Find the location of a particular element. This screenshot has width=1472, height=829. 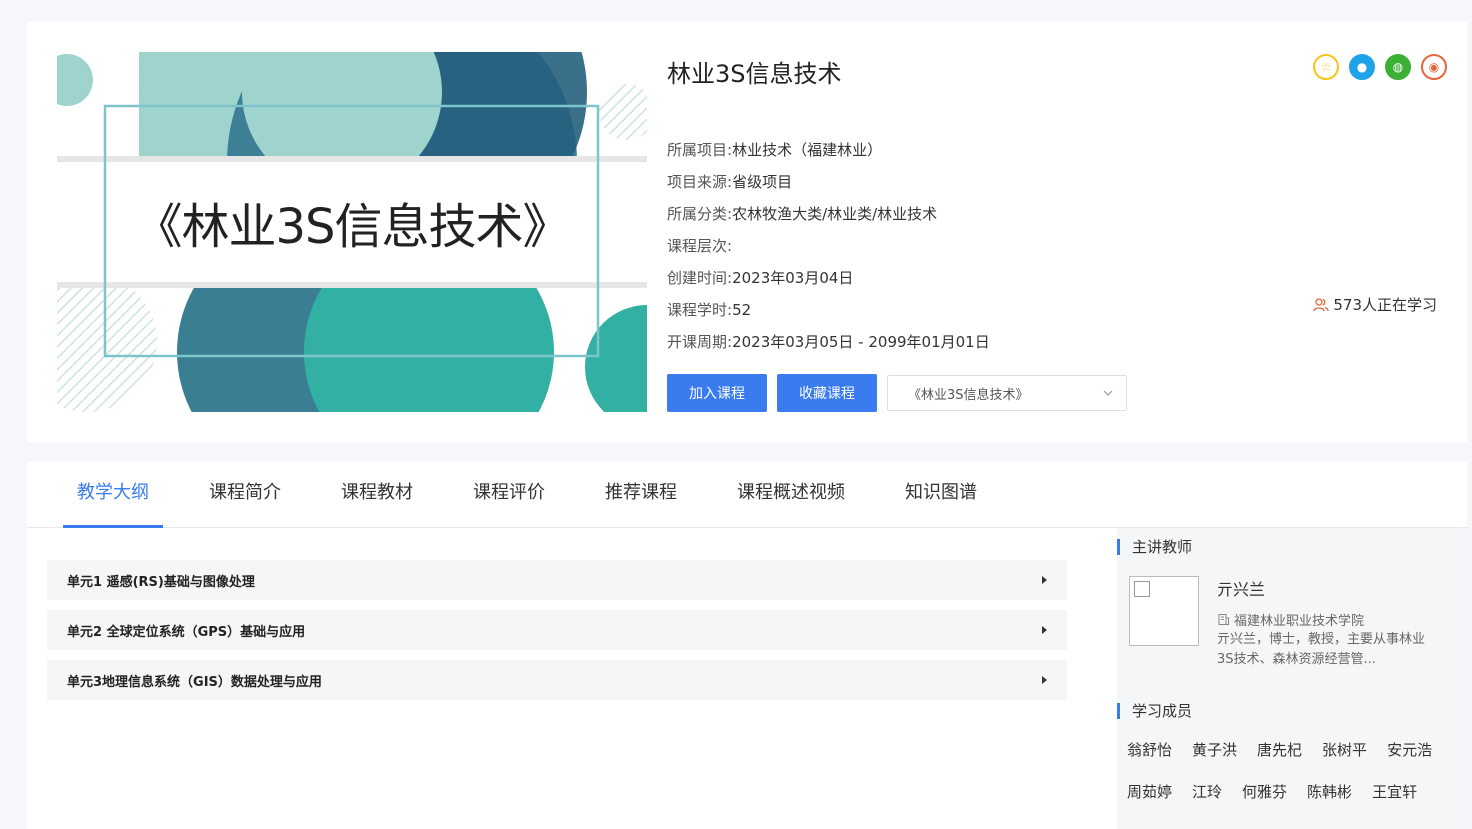

course-tabs: 教学大纲 课程简介 课程教材 课程评价 推荐课程 课程概述视频 知识图谱 is located at coordinates (747, 495).